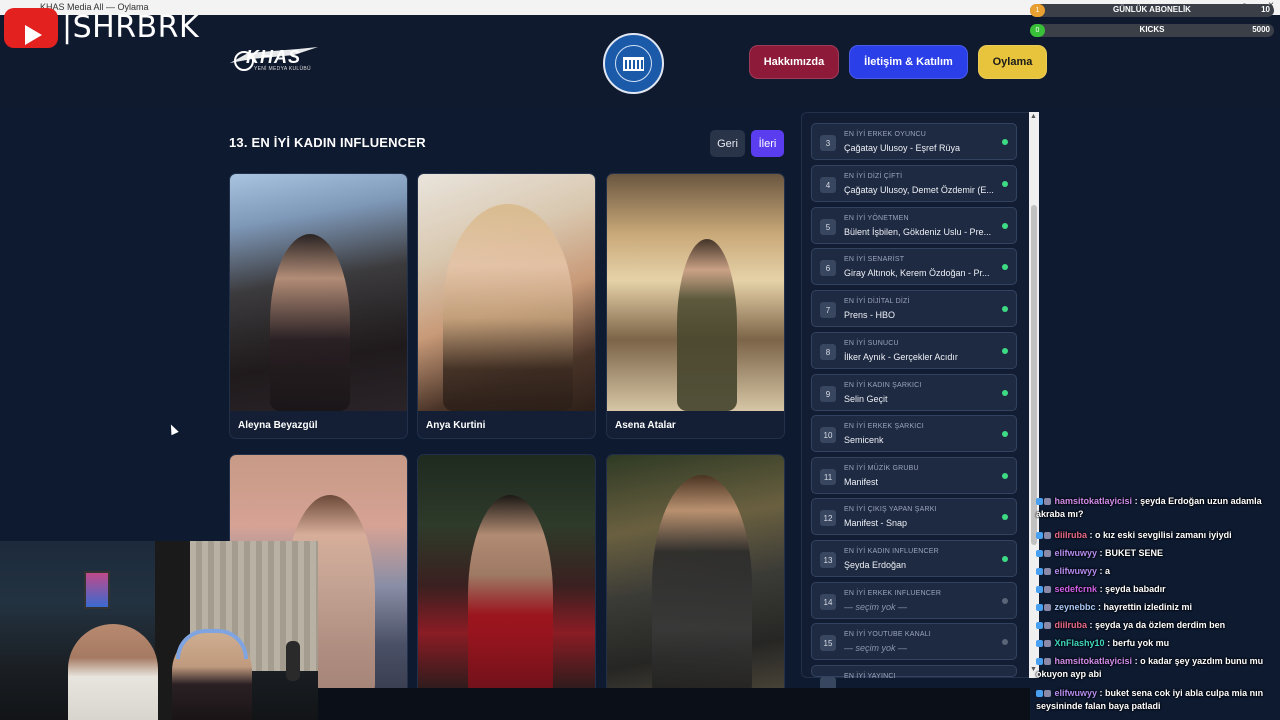 The height and width of the screenshot is (720, 1280). Describe the element at coordinates (914, 433) in the screenshot. I see `vote-summary-item: 10 EN İYİ ERKEK ŞARKICI Semicenk` at that location.